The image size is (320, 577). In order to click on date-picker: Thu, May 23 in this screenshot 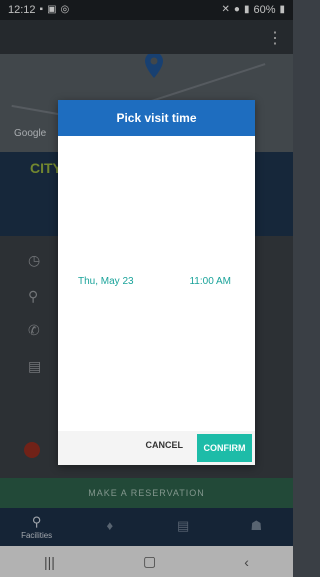, I will do `click(106, 281)`.